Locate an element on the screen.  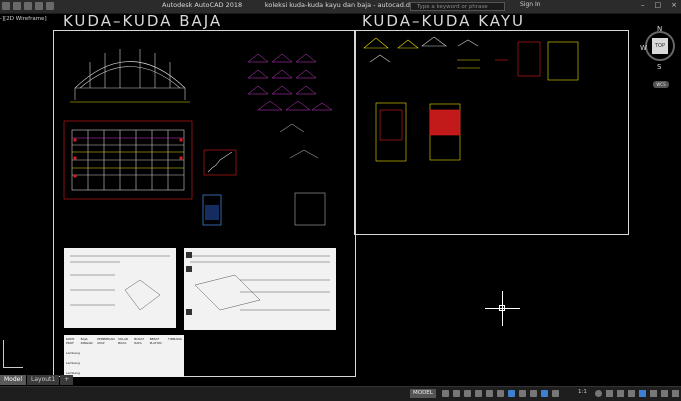
workspace-gear-icon is located at coordinates (598, 393).